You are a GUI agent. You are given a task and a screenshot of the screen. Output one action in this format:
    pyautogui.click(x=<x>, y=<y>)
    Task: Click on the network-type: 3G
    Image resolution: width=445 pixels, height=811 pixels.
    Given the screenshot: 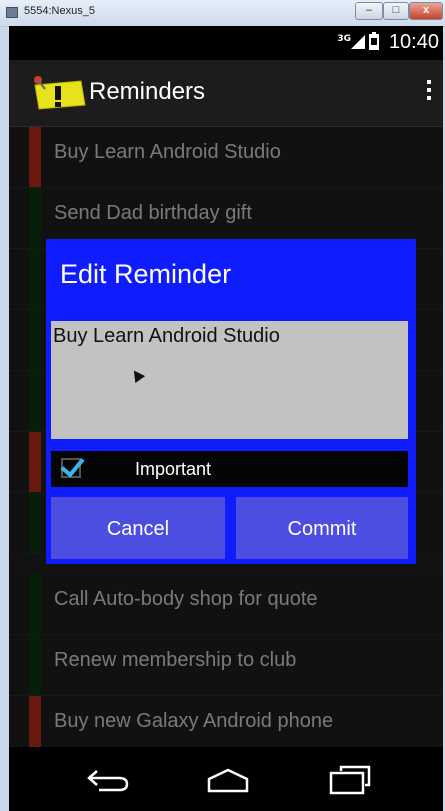 What is the action you would take?
    pyautogui.click(x=344, y=39)
    